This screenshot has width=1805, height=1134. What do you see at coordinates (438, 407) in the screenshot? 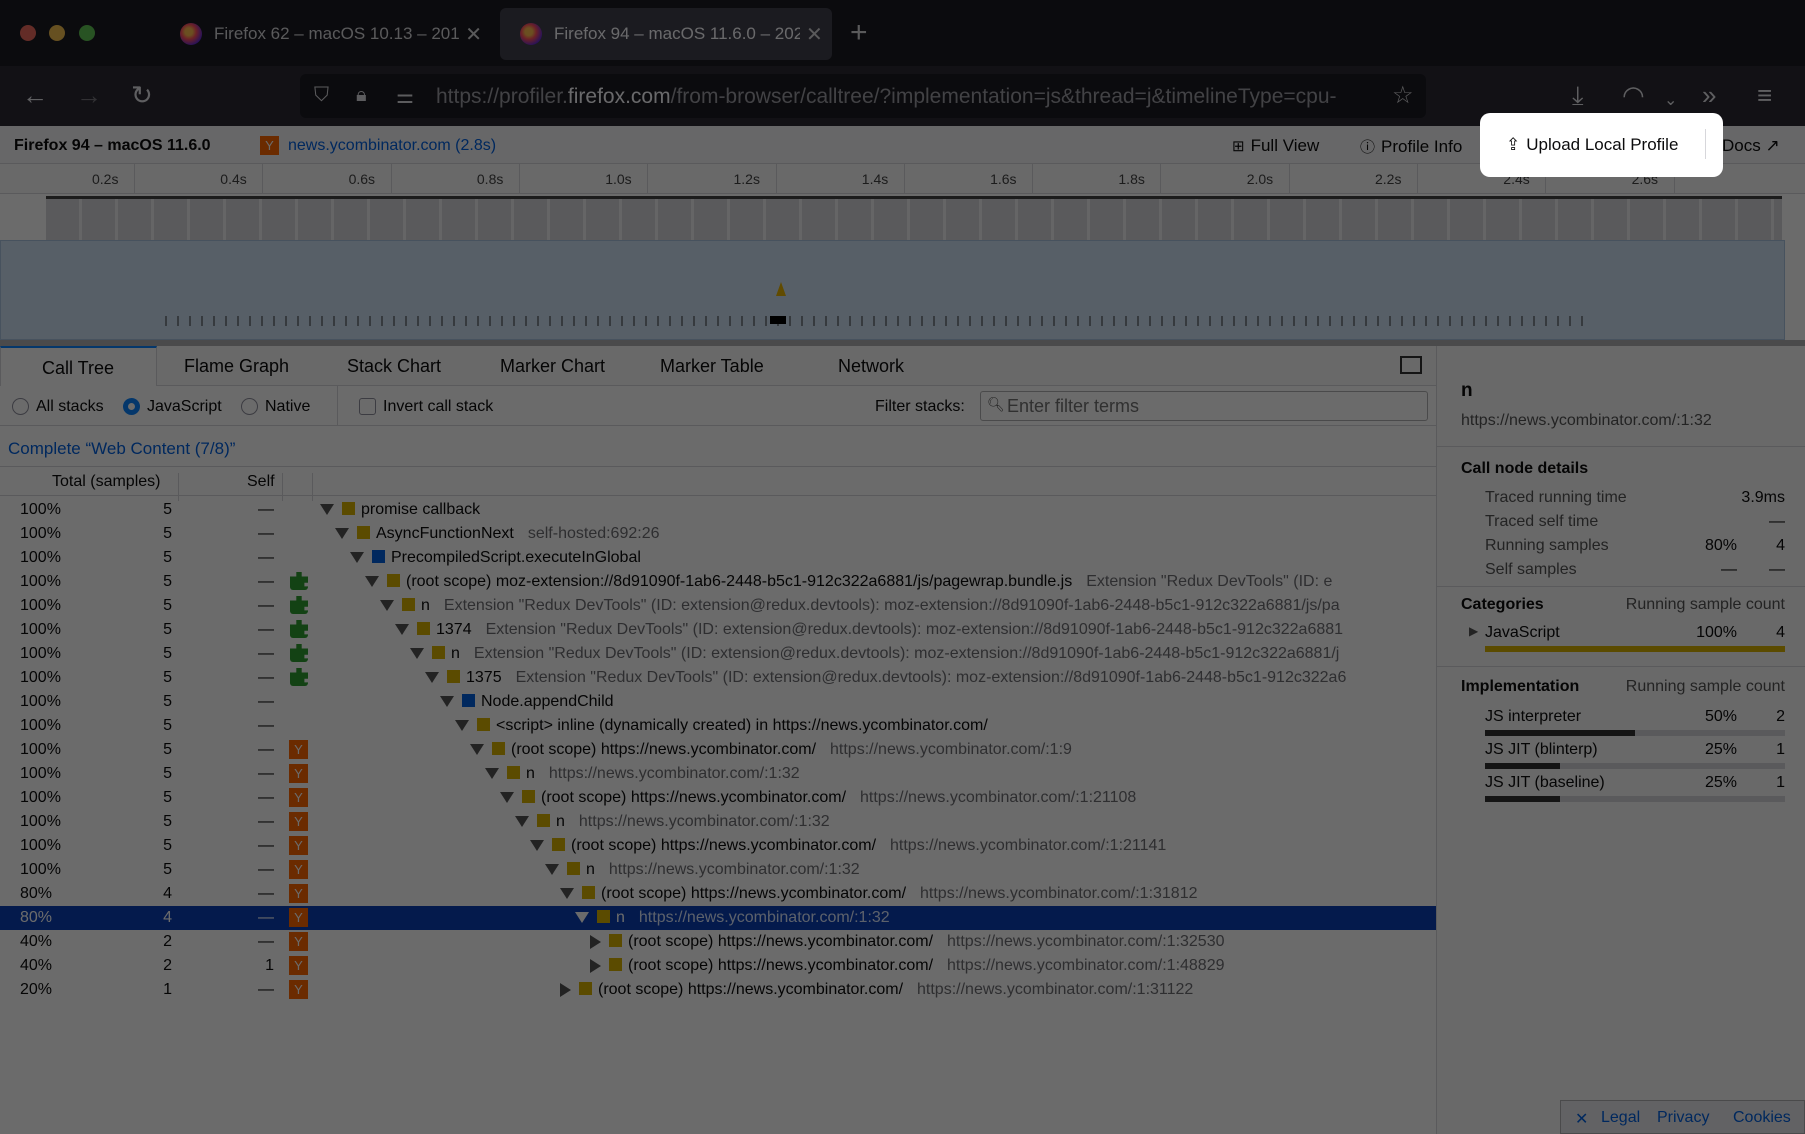
I see `invert-call-stack-label: Invert call stack` at bounding box center [438, 407].